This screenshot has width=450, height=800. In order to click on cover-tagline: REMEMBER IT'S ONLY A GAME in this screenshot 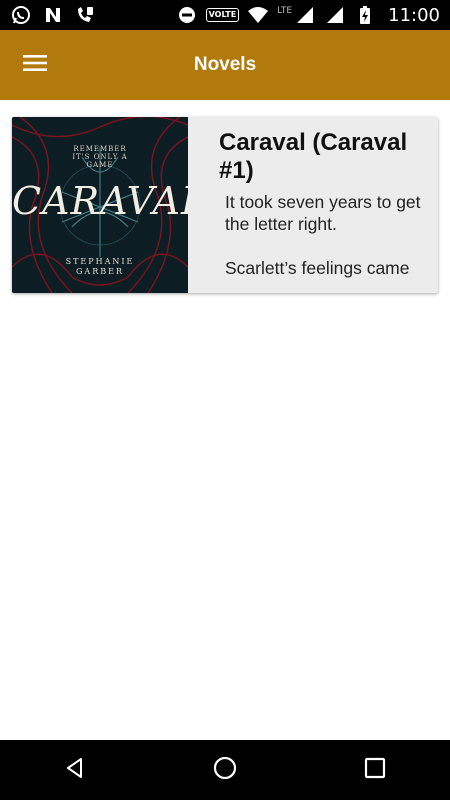, I will do `click(100, 157)`.